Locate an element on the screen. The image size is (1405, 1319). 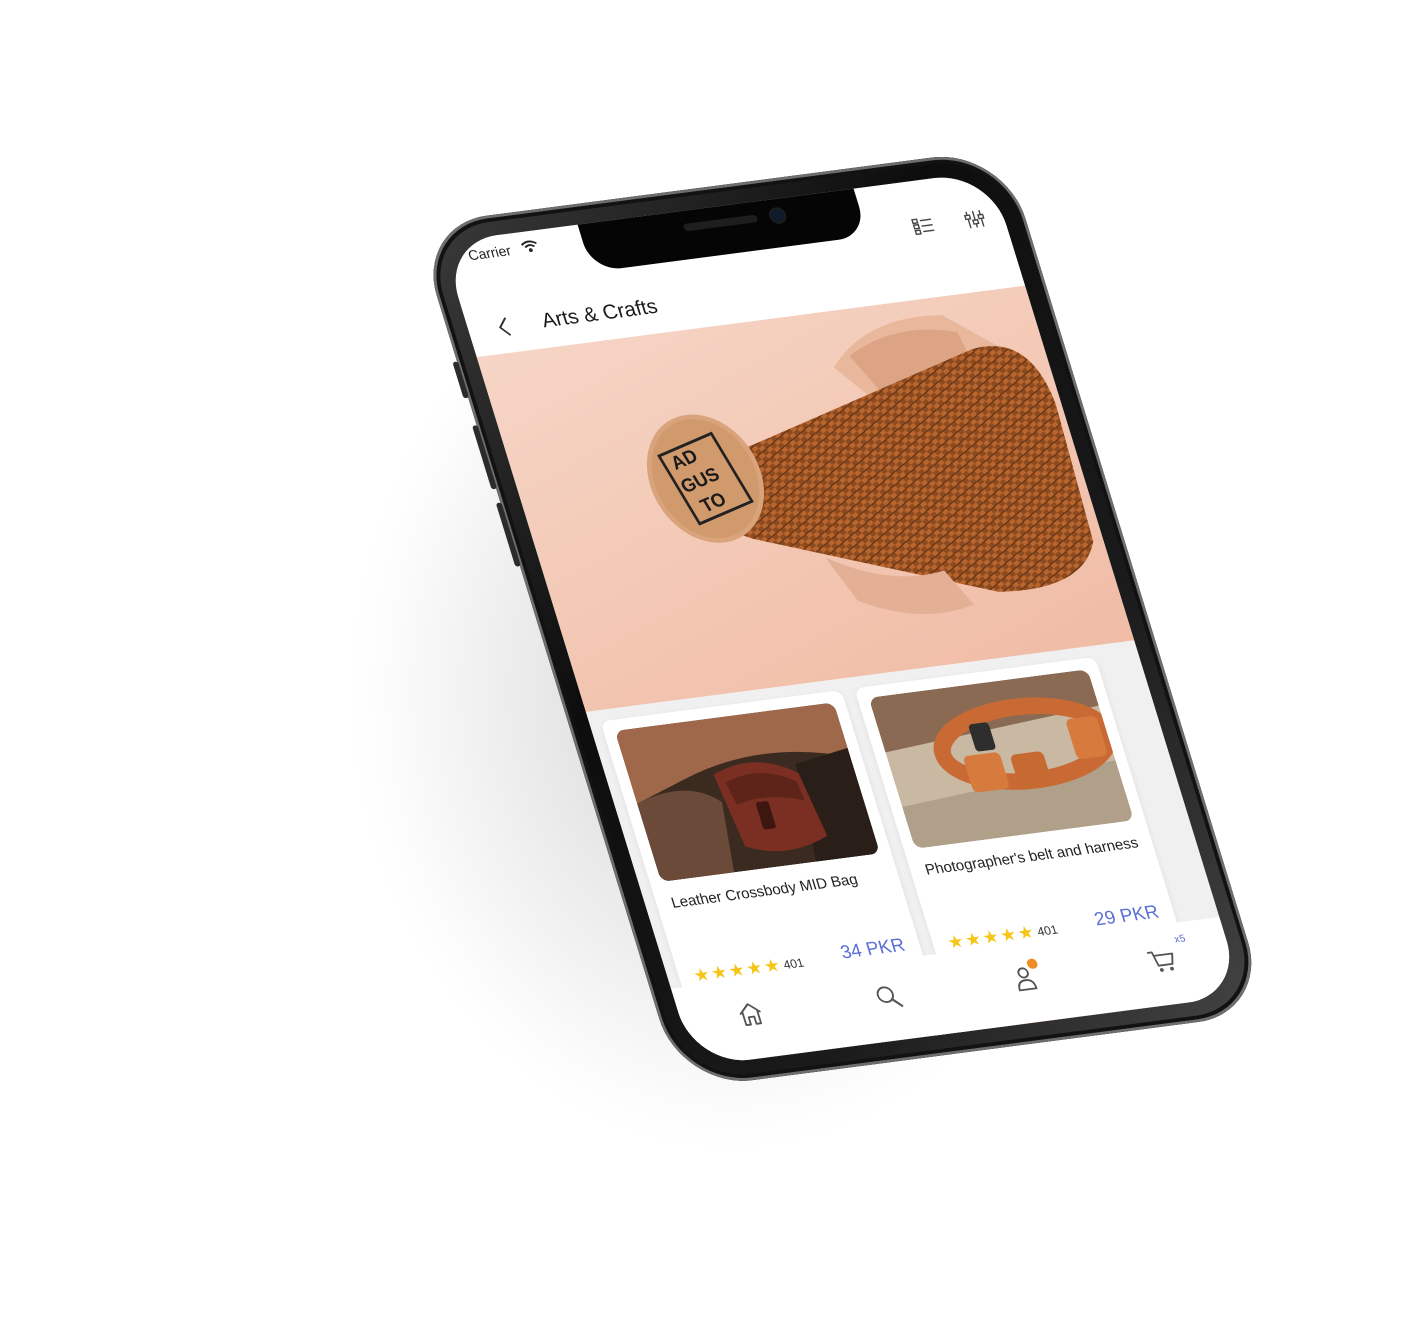
cart-icon: x5 is located at coordinates (1162, 957).